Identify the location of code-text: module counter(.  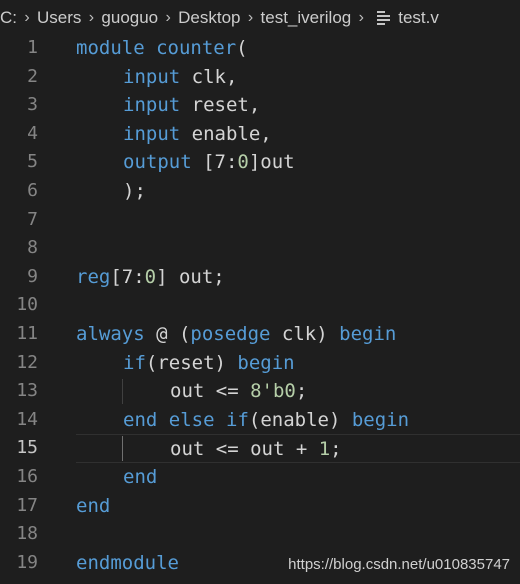
(162, 48).